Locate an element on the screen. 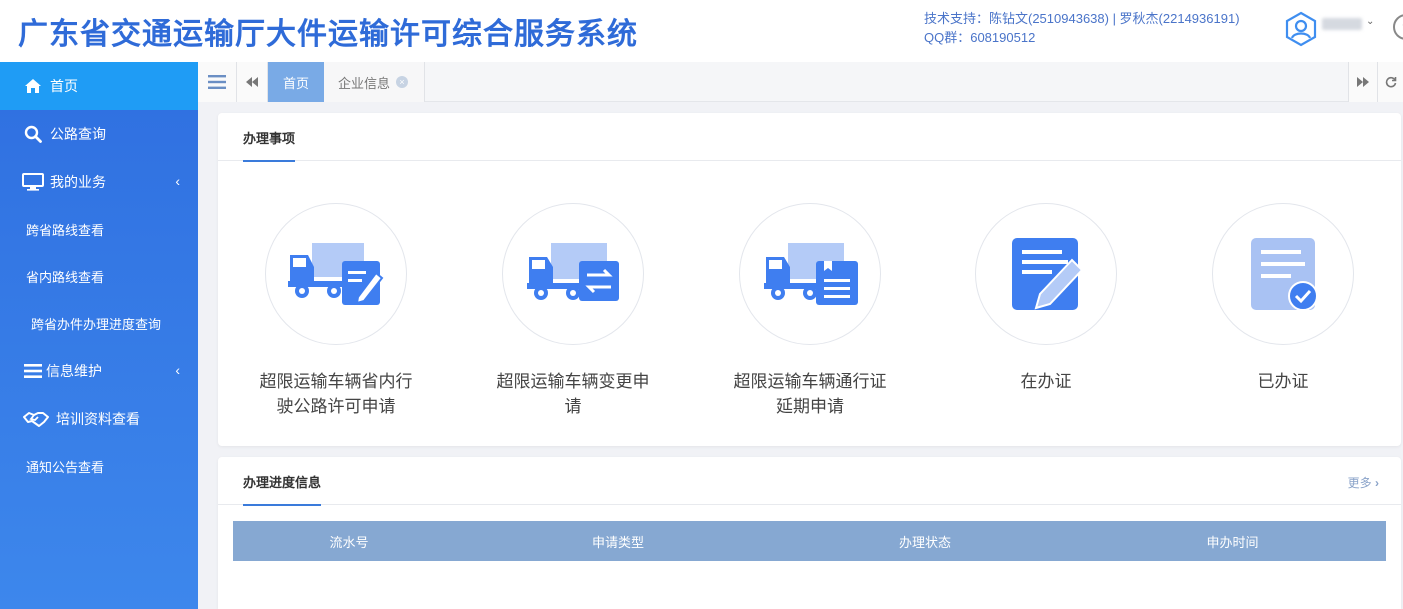 The width and height of the screenshot is (1403, 609). refresh-icon is located at coordinates (1390, 82).